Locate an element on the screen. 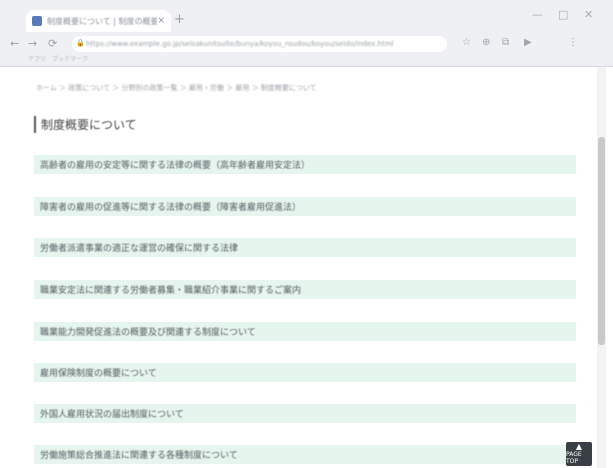 Image resolution: width=613 pixels, height=468 pixels. tab-close-icon: × is located at coordinates (161, 21).